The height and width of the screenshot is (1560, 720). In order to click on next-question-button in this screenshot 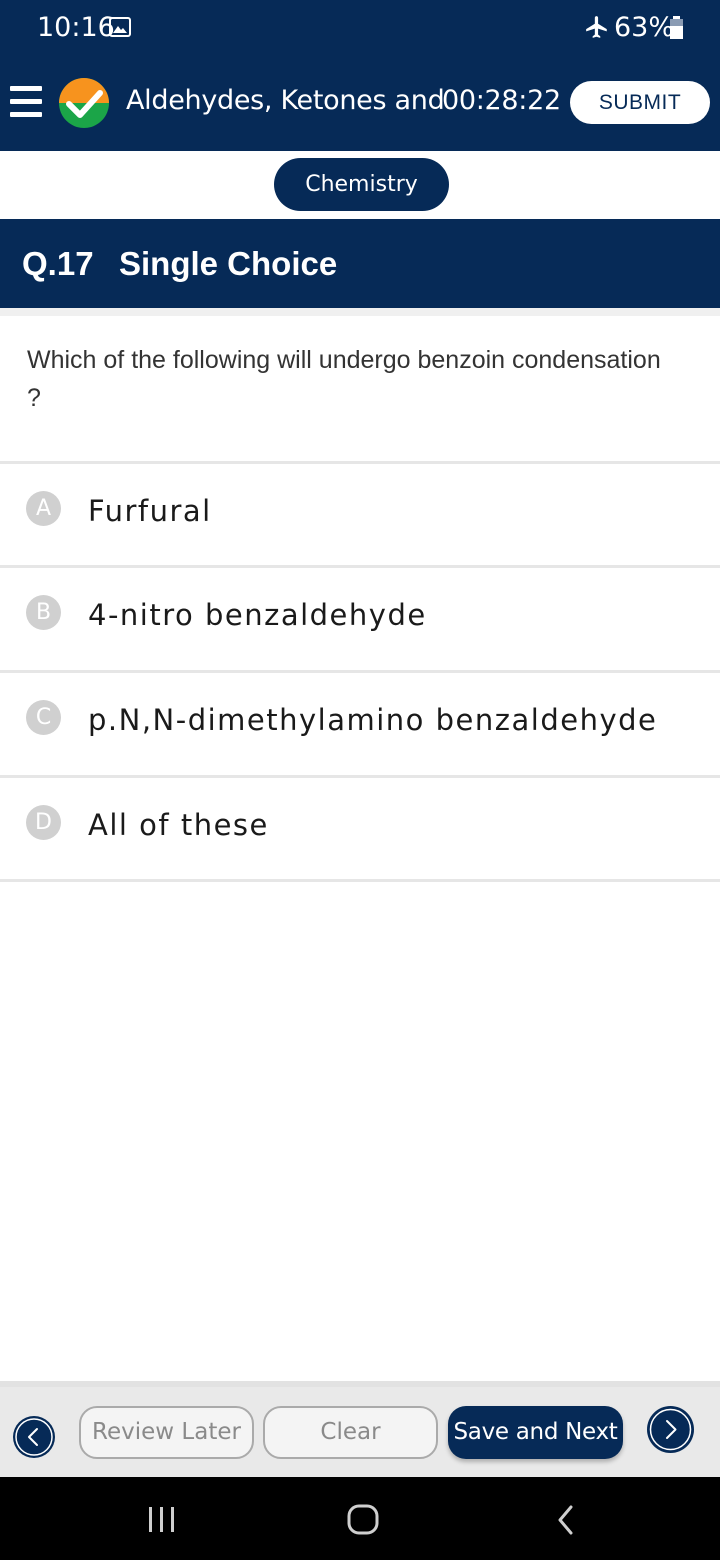, I will do `click(670, 1429)`.